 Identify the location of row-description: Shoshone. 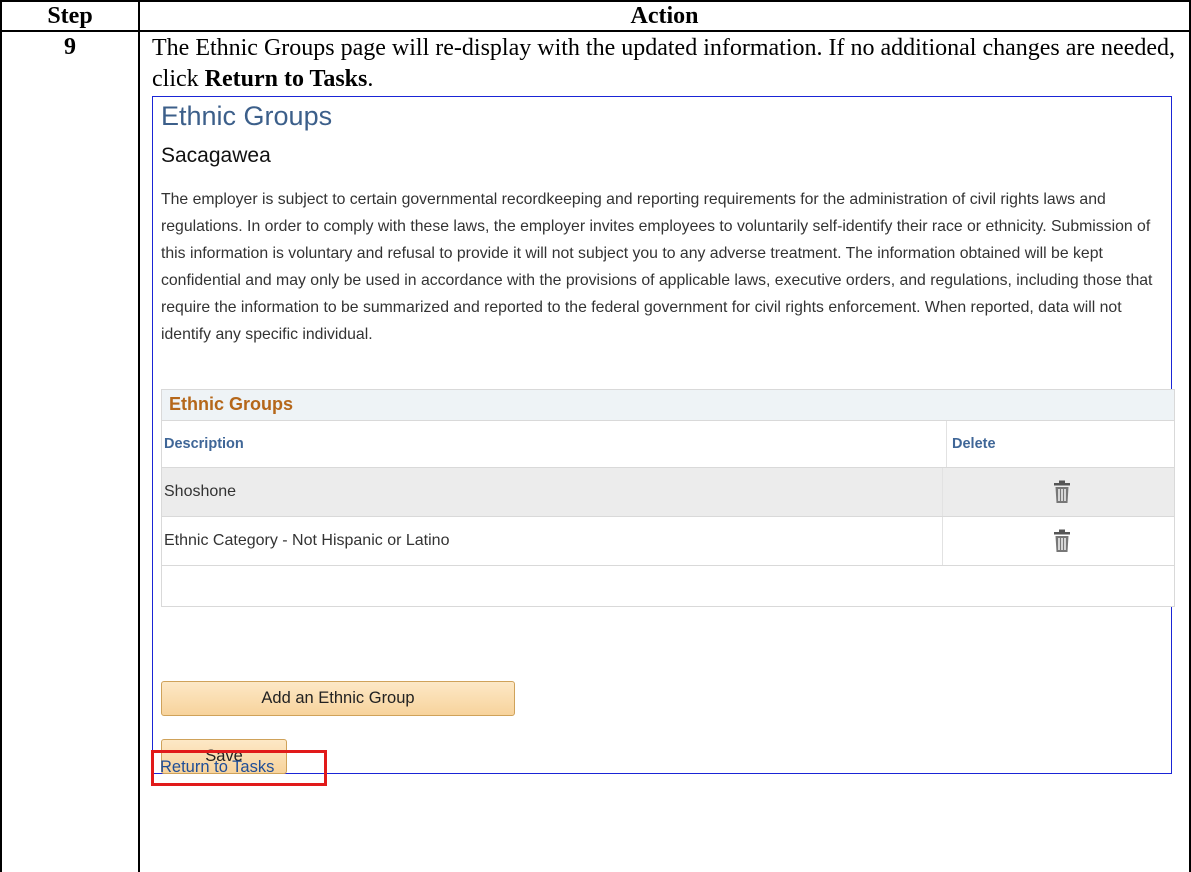
(553, 492).